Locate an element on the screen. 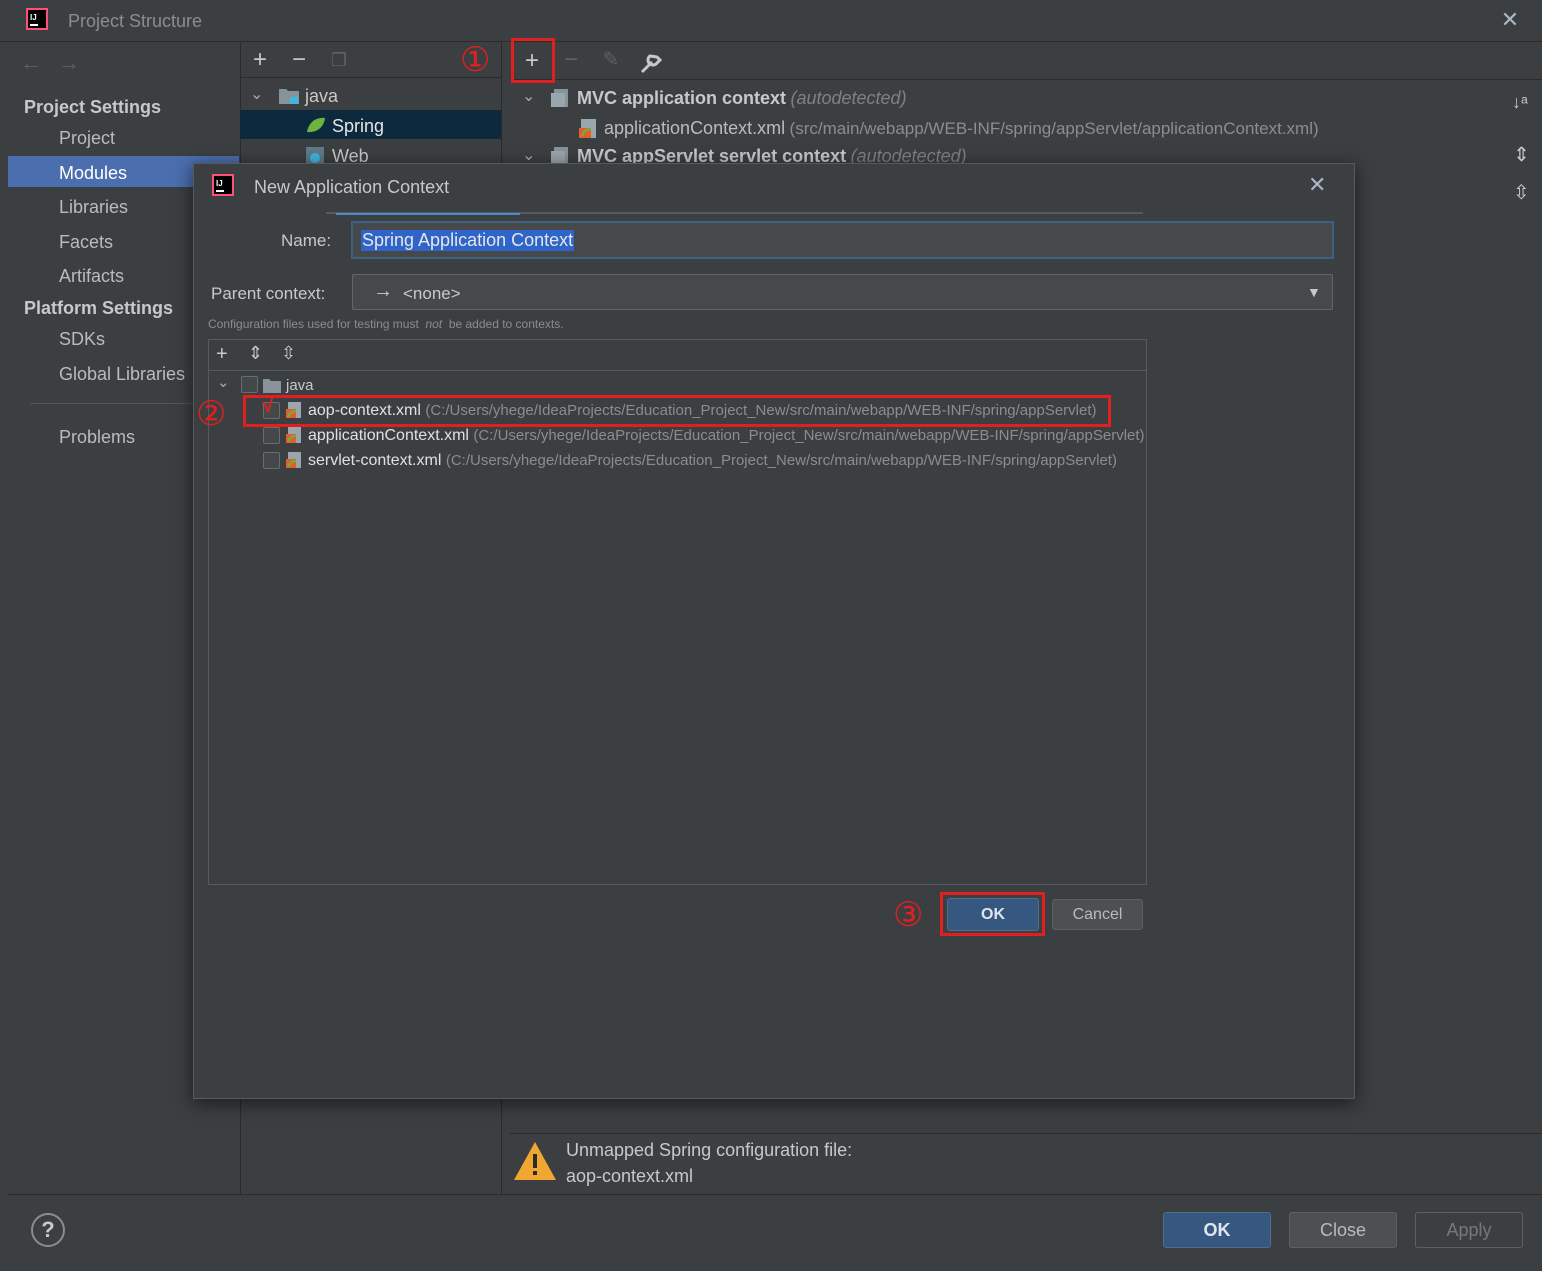 The height and width of the screenshot is (1271, 1542). back-arrow-icon: ← is located at coordinates (31, 63).